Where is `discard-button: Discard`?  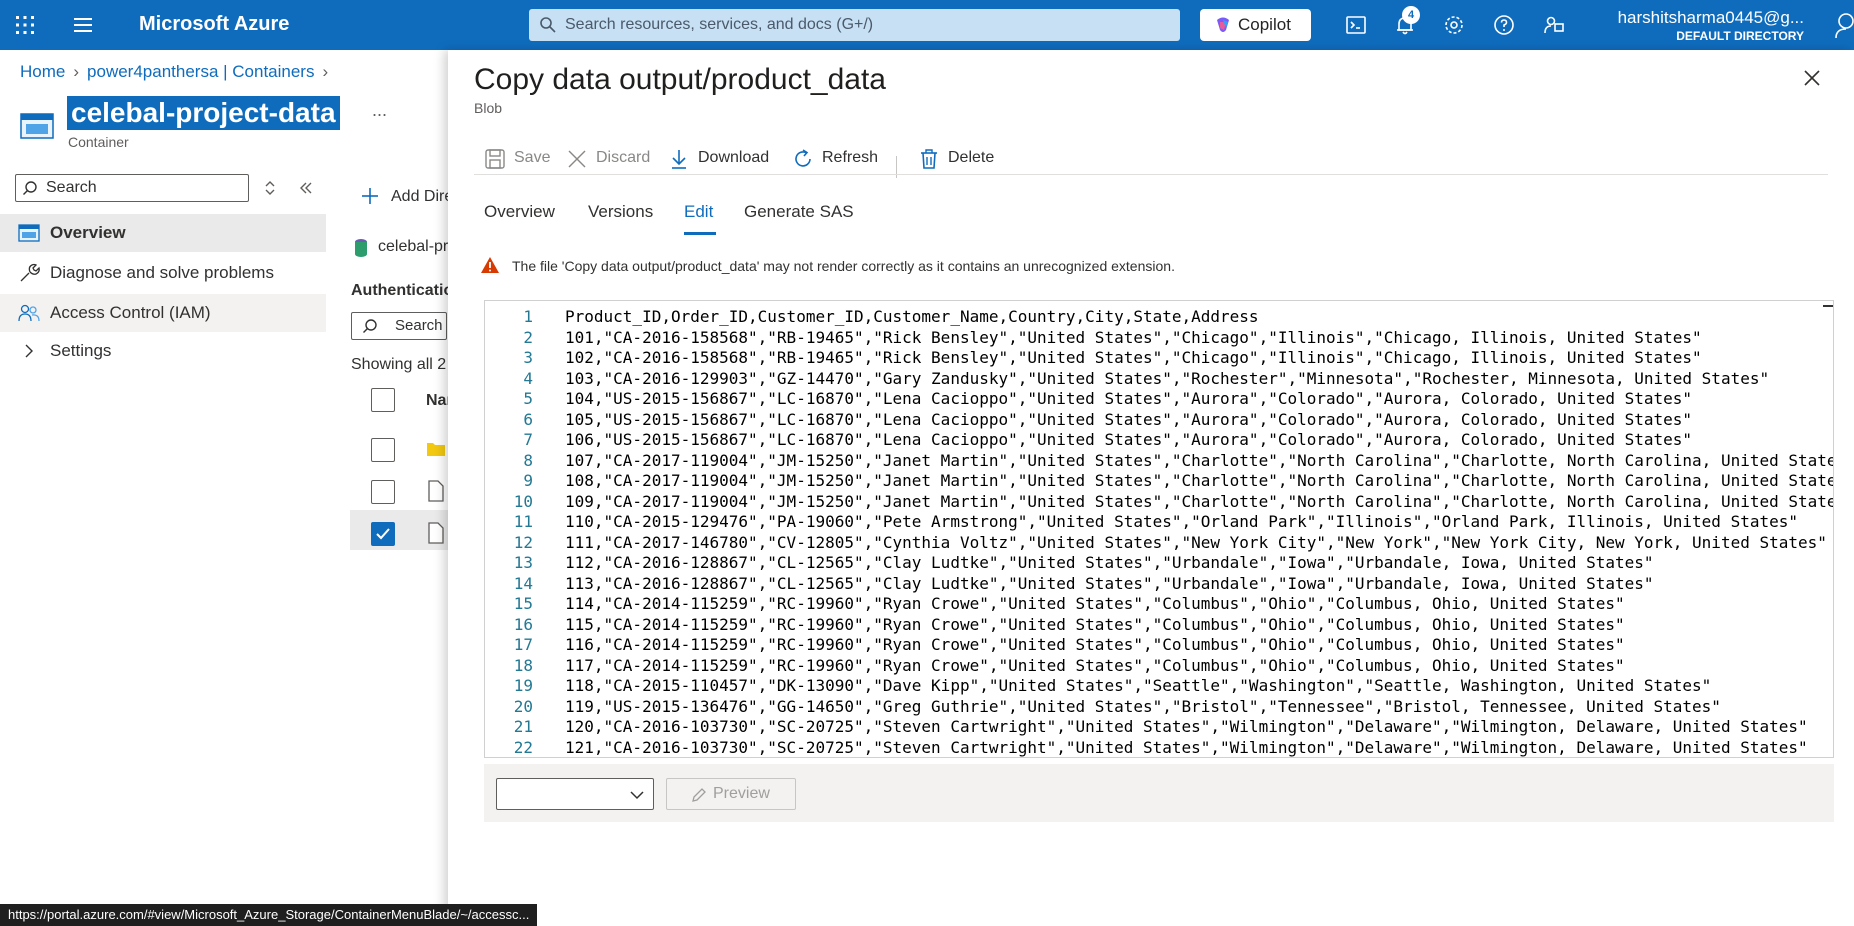
discard-button: Discard is located at coordinates (609, 159).